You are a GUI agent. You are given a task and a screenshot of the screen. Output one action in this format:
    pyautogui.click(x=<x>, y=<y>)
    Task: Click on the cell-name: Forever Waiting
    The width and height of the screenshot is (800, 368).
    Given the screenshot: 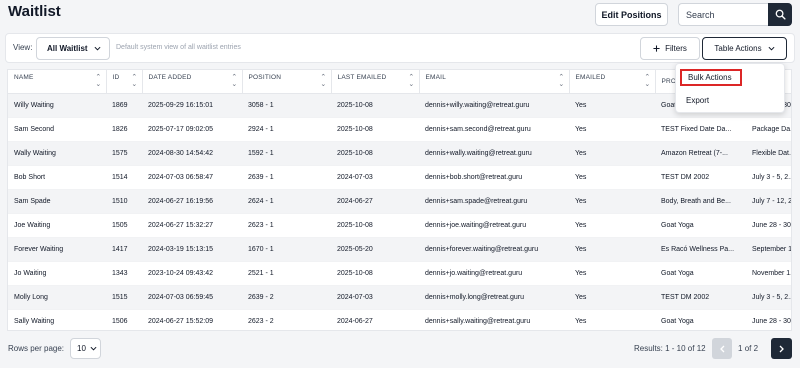 What is the action you would take?
    pyautogui.click(x=57, y=249)
    